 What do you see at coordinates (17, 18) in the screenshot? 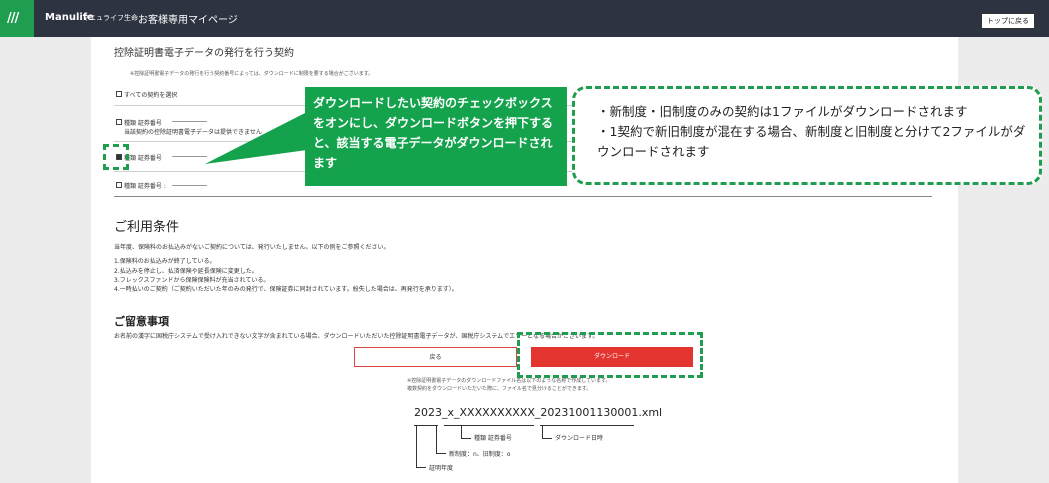
I see `manulife-logo-icon: ///` at bounding box center [17, 18].